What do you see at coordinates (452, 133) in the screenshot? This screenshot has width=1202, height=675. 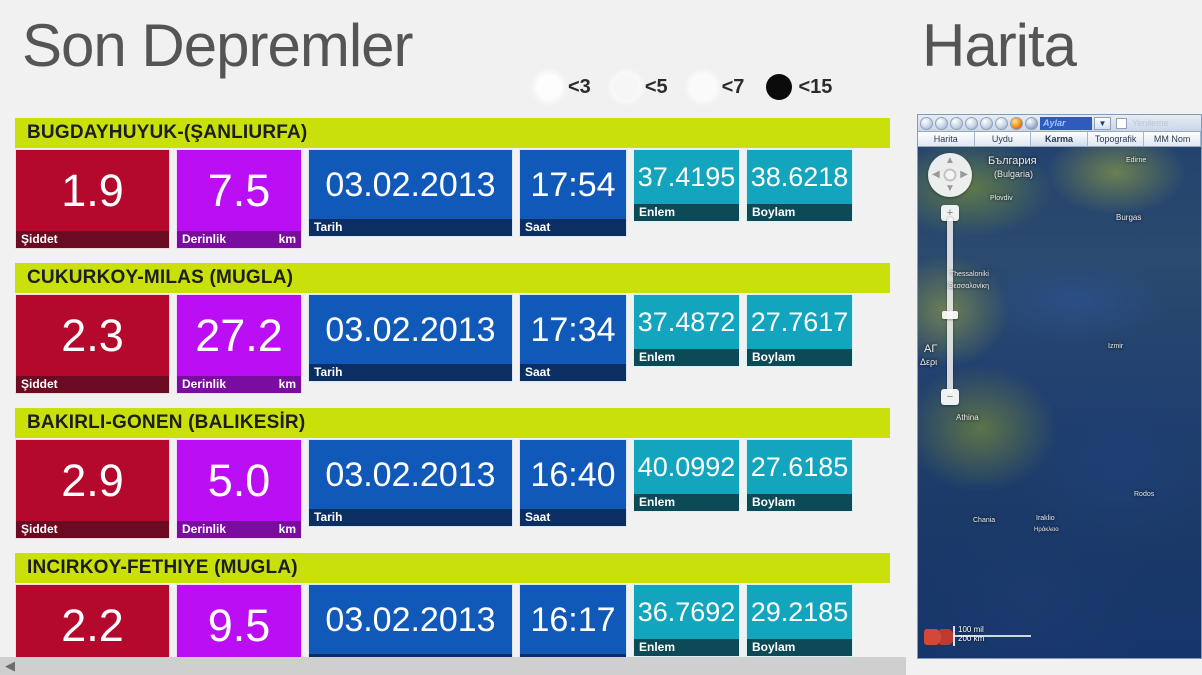 I see `earthquake-location: BUGDAYHUYUK-(ŞANLIURFA)` at bounding box center [452, 133].